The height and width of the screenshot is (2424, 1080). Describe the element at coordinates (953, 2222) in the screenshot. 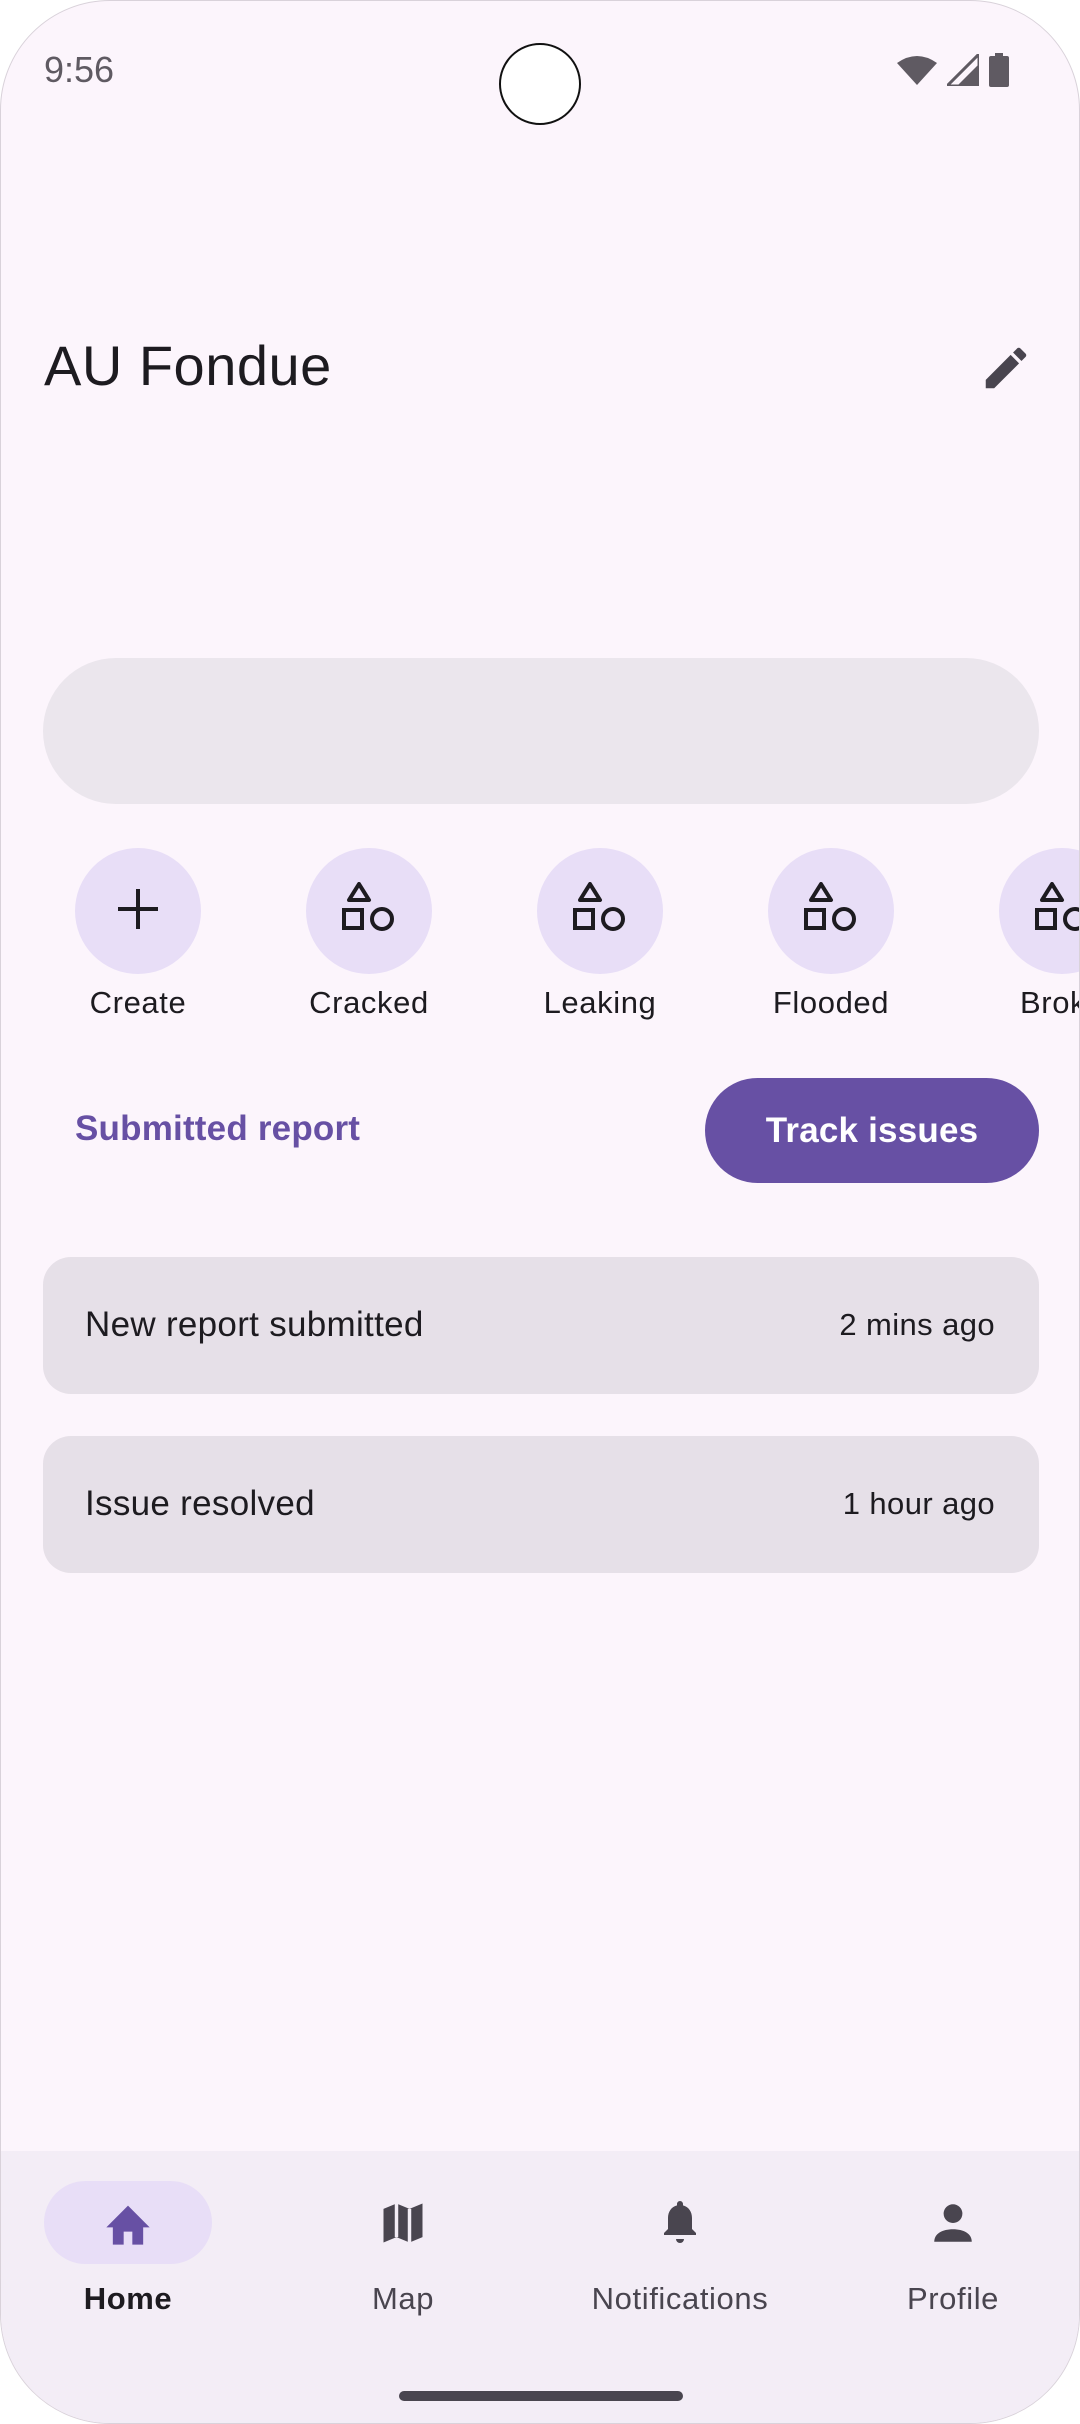

I see `person-icon` at that location.